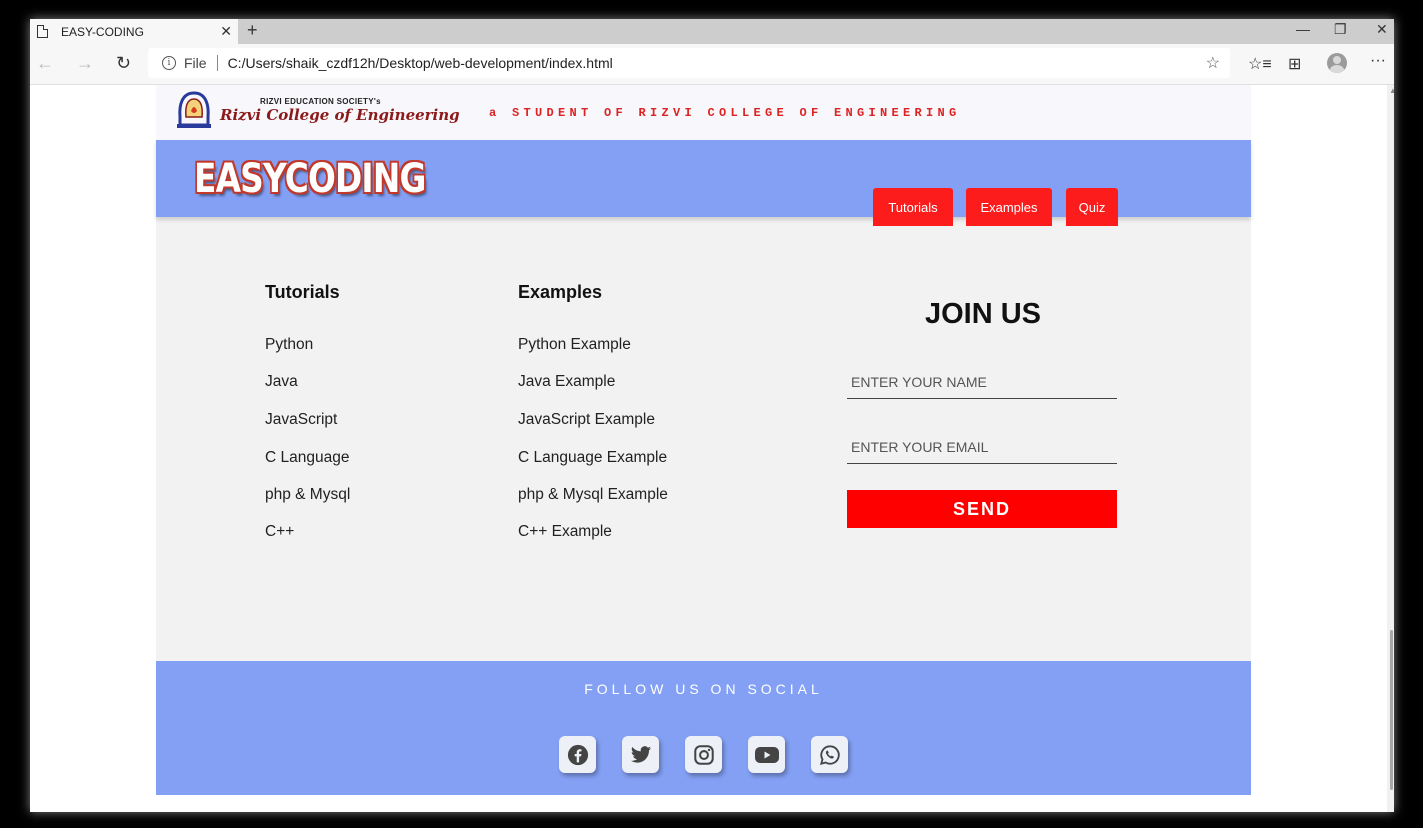 The width and height of the screenshot is (1423, 828). I want to click on follow-us-label: FOLLOW US ON SOCIAL, so click(703, 689).